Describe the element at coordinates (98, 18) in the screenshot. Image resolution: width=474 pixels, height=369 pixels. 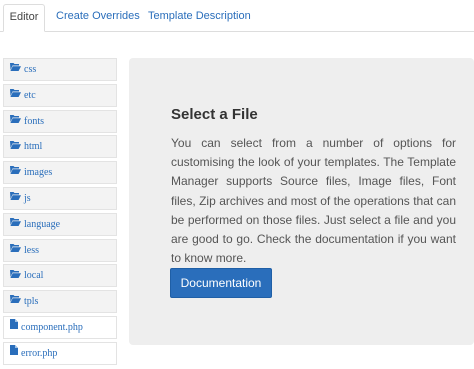
I see `tab-create-overrides: Create Overrides` at that location.